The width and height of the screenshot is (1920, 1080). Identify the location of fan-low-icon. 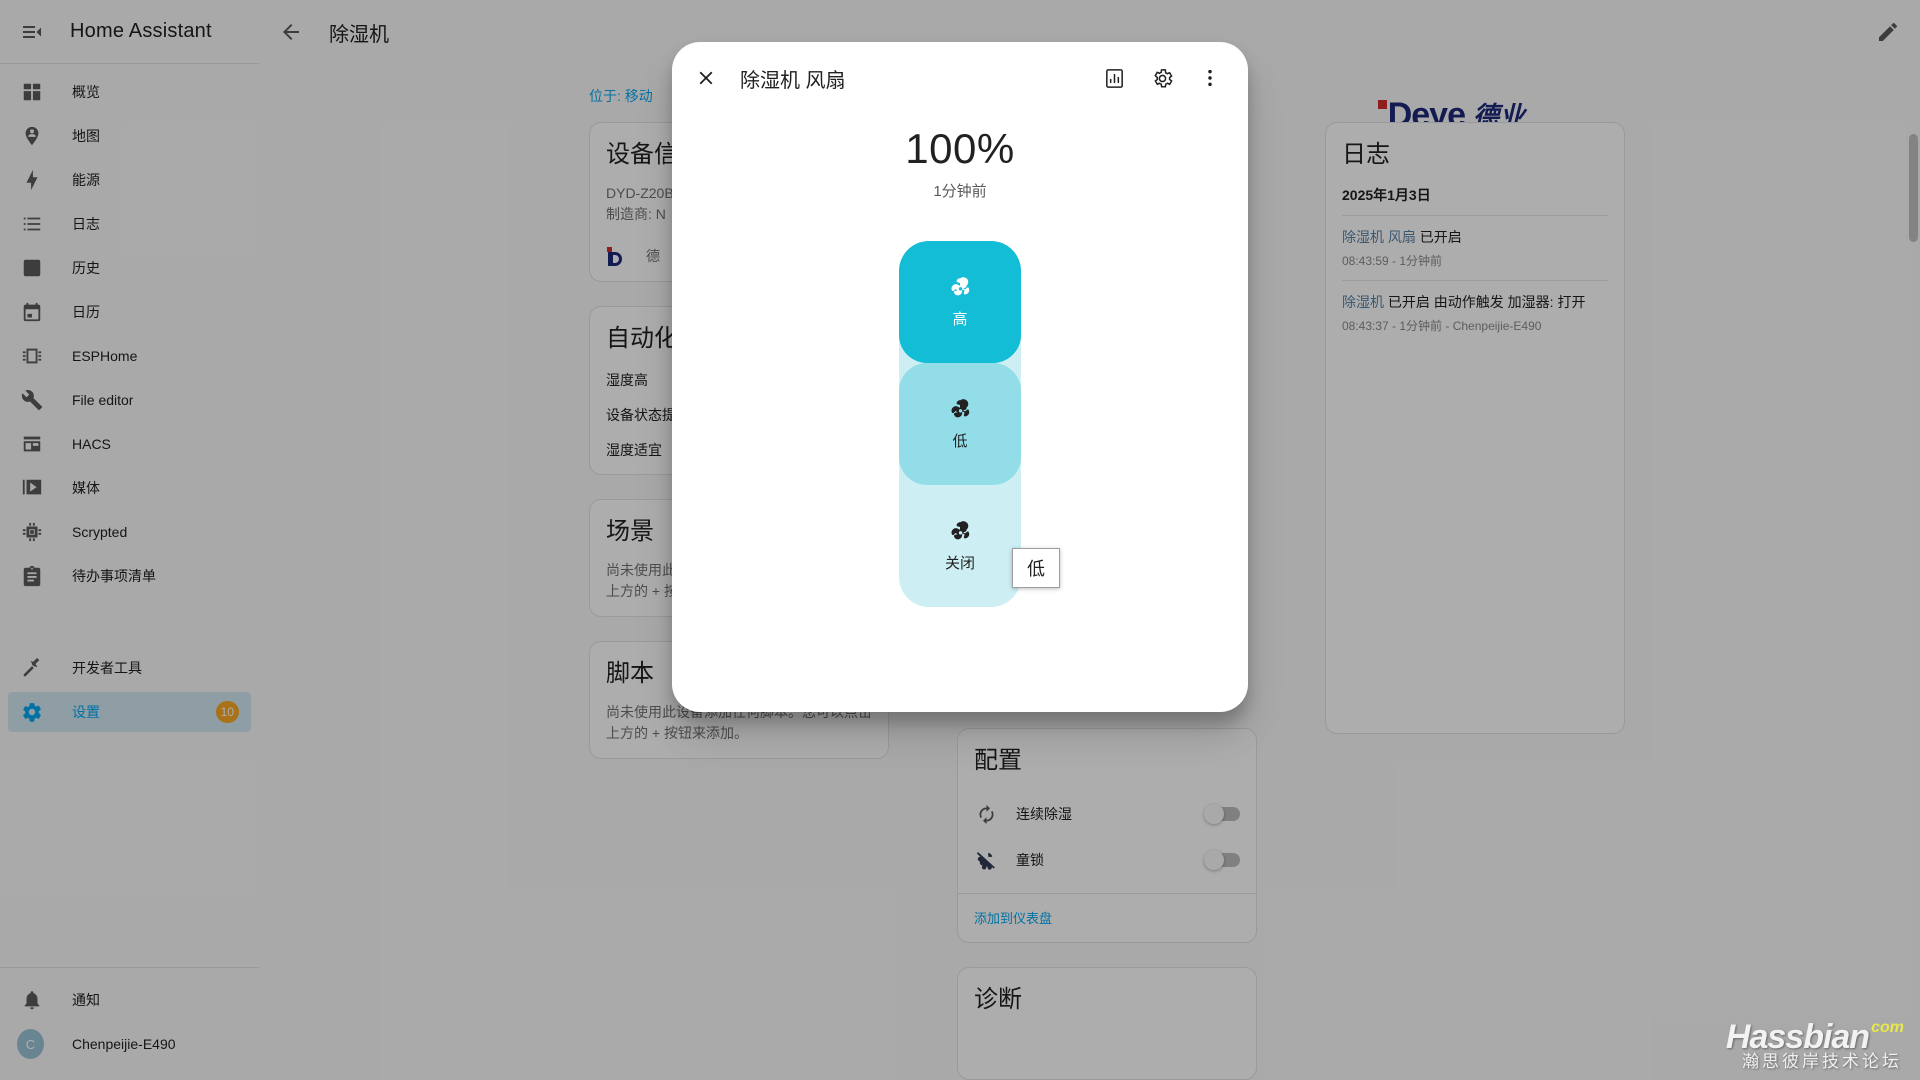
(960, 411).